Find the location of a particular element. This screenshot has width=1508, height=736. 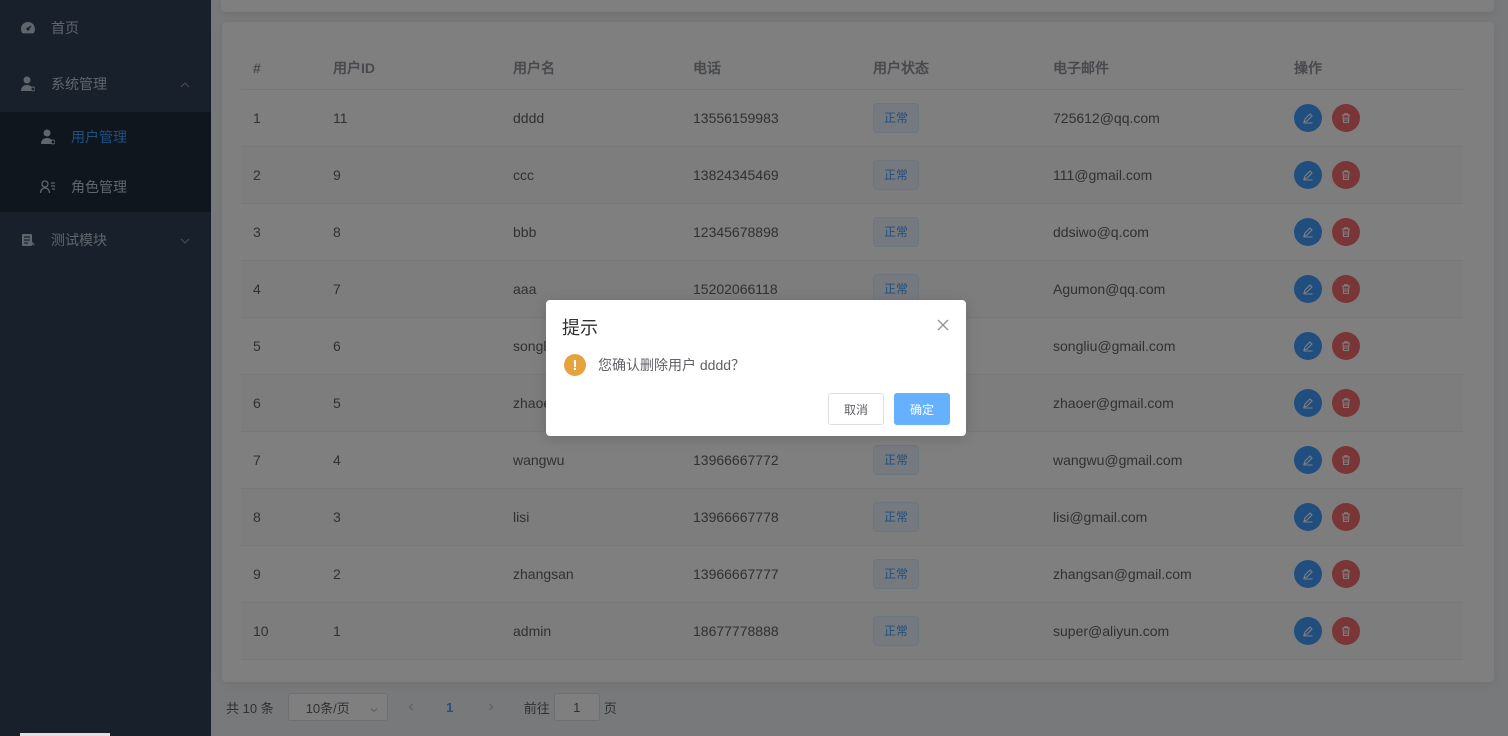

confirm-button: 确定 is located at coordinates (922, 409).